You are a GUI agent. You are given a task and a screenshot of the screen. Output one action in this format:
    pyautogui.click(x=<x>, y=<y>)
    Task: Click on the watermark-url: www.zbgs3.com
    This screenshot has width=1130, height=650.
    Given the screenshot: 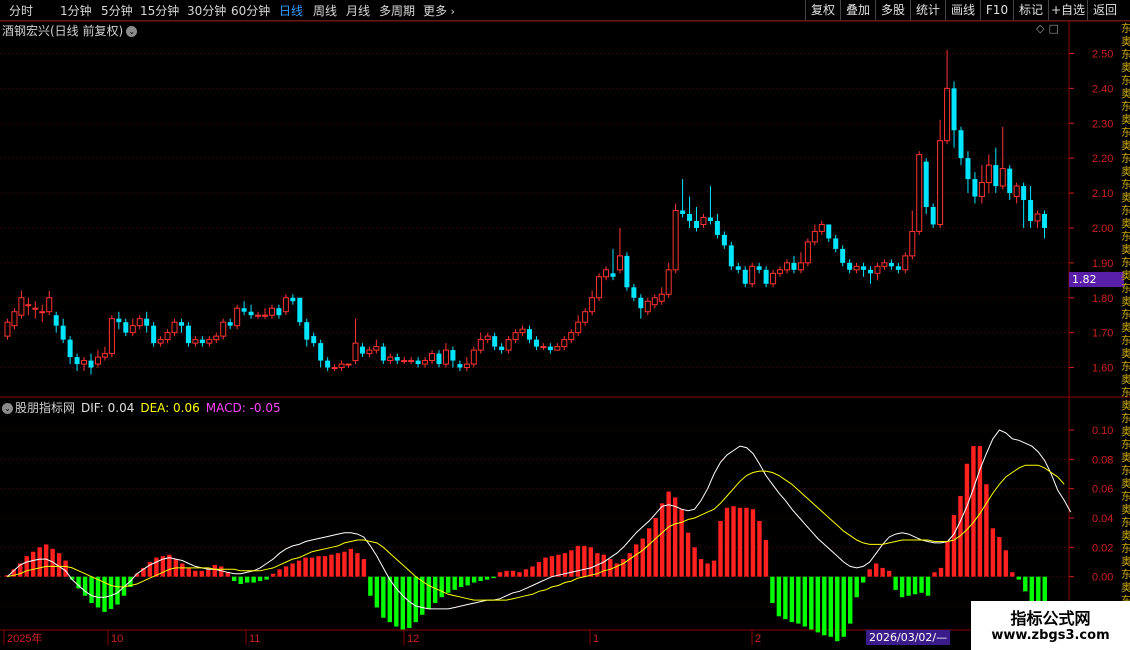 What is the action you would take?
    pyautogui.click(x=1050, y=635)
    